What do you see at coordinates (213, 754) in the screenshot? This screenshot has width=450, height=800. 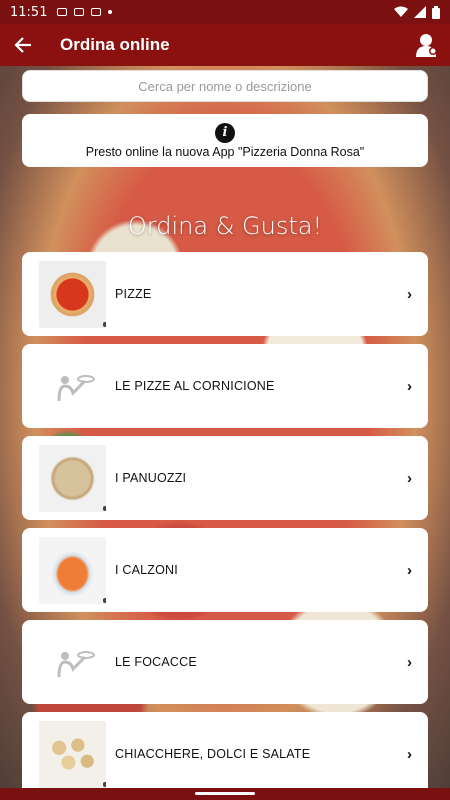 I see `category-label: CHIACCHERE, DOLCI E SALATE` at bounding box center [213, 754].